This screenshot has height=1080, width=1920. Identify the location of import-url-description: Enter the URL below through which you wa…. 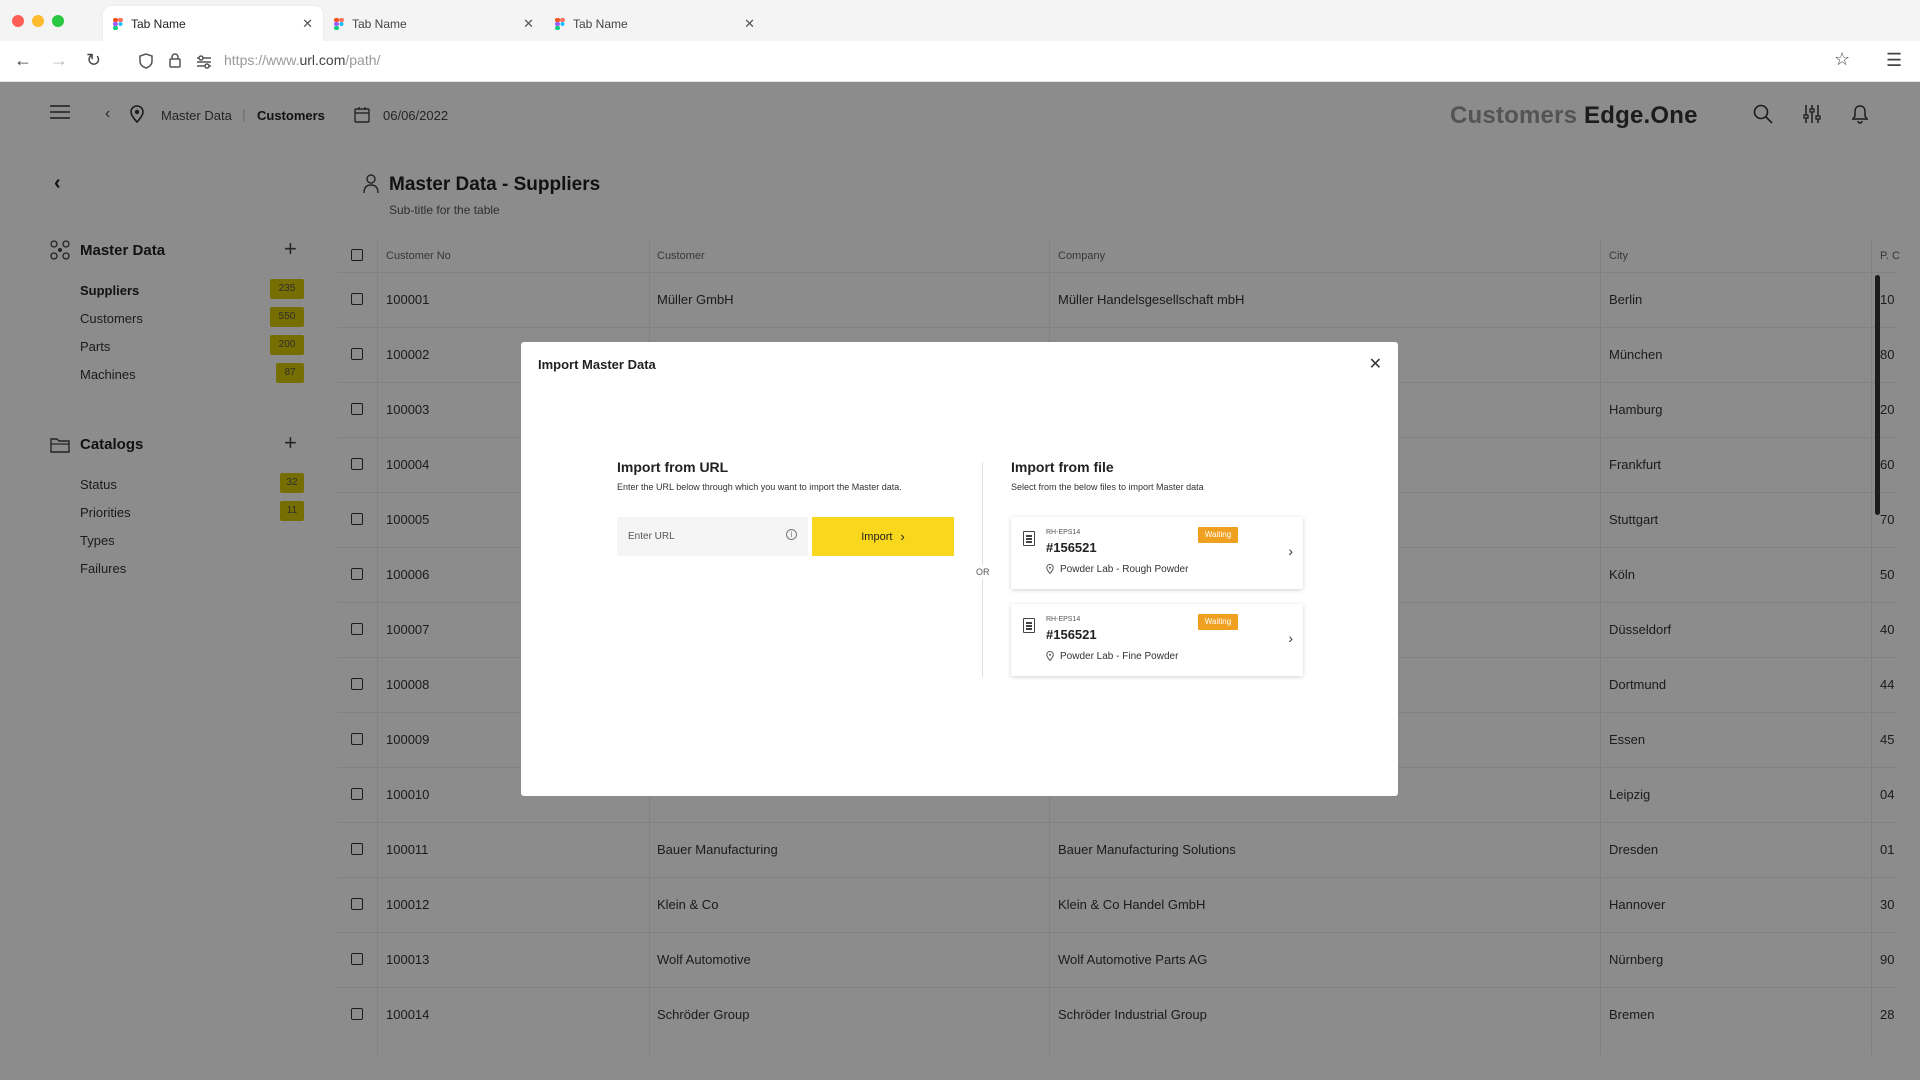
(759, 487).